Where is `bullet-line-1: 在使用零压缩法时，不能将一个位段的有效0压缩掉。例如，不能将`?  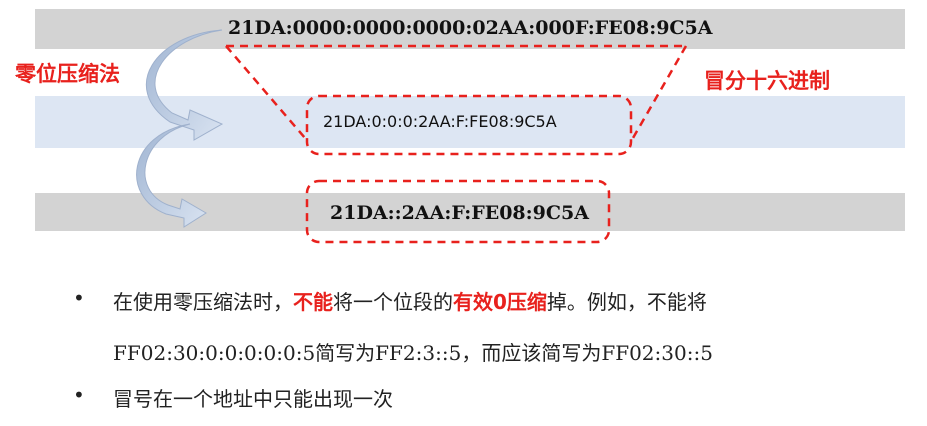
bullet-line-1: 在使用零压缩法时，不能将一个位段的有效0压缩掉。例如，不能将 is located at coordinates (410, 300).